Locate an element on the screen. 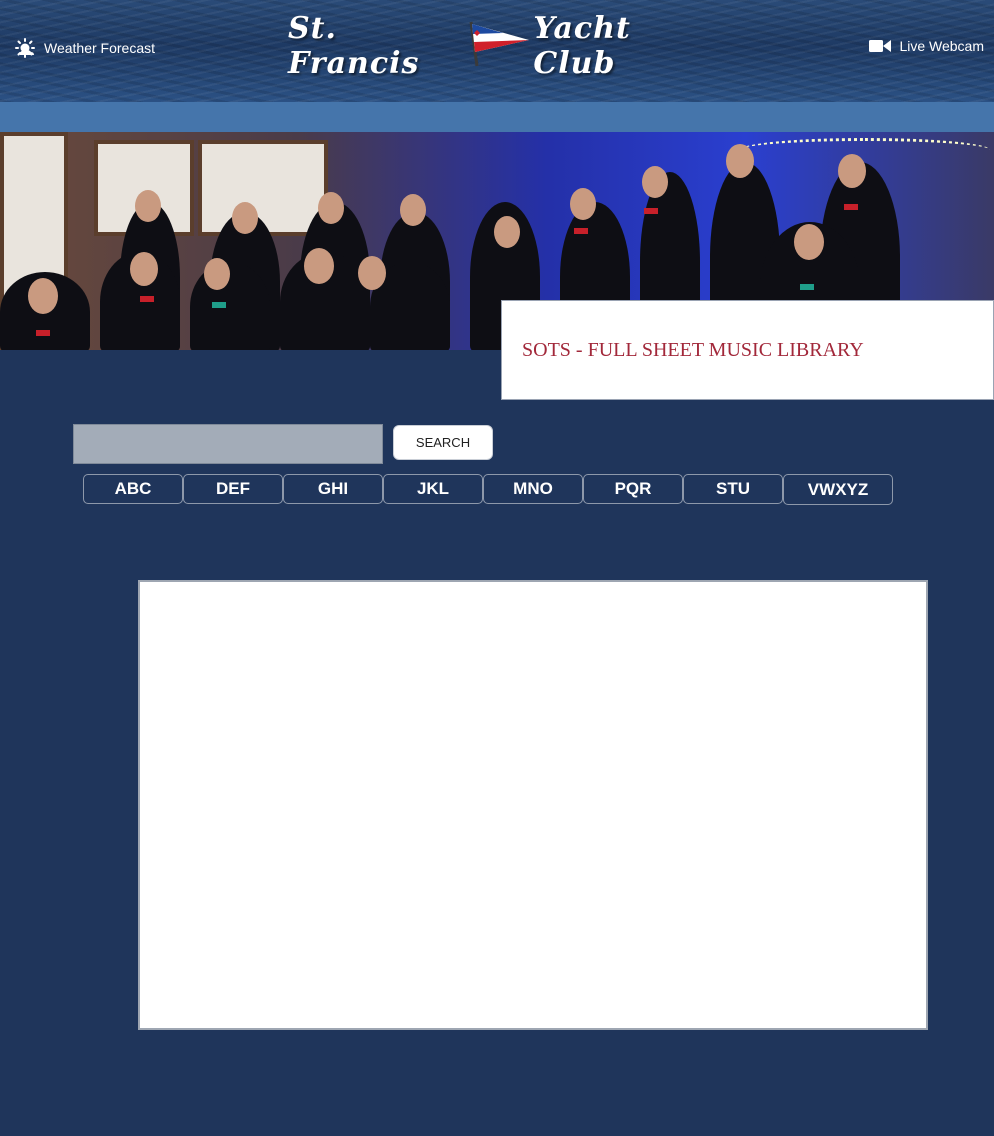  alpha-button-abc: ABC is located at coordinates (133, 489).